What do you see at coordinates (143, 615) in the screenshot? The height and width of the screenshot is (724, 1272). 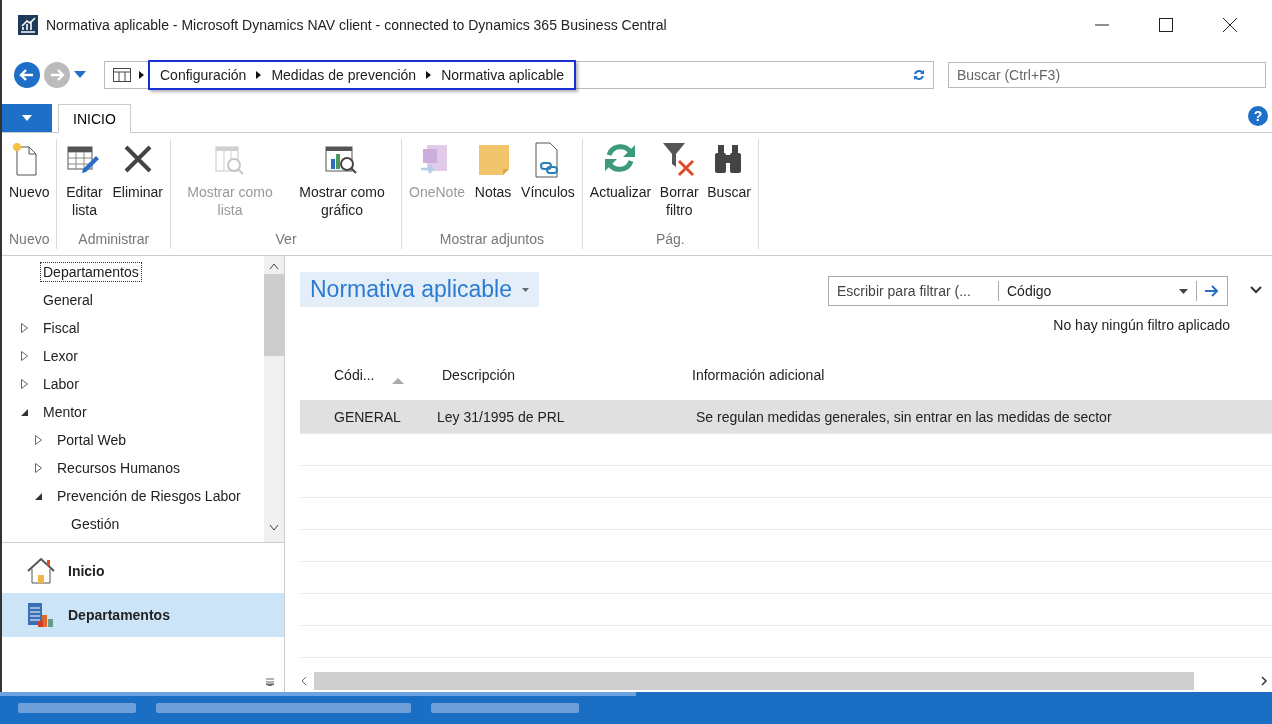 I see `navigation-button: Departamentos` at bounding box center [143, 615].